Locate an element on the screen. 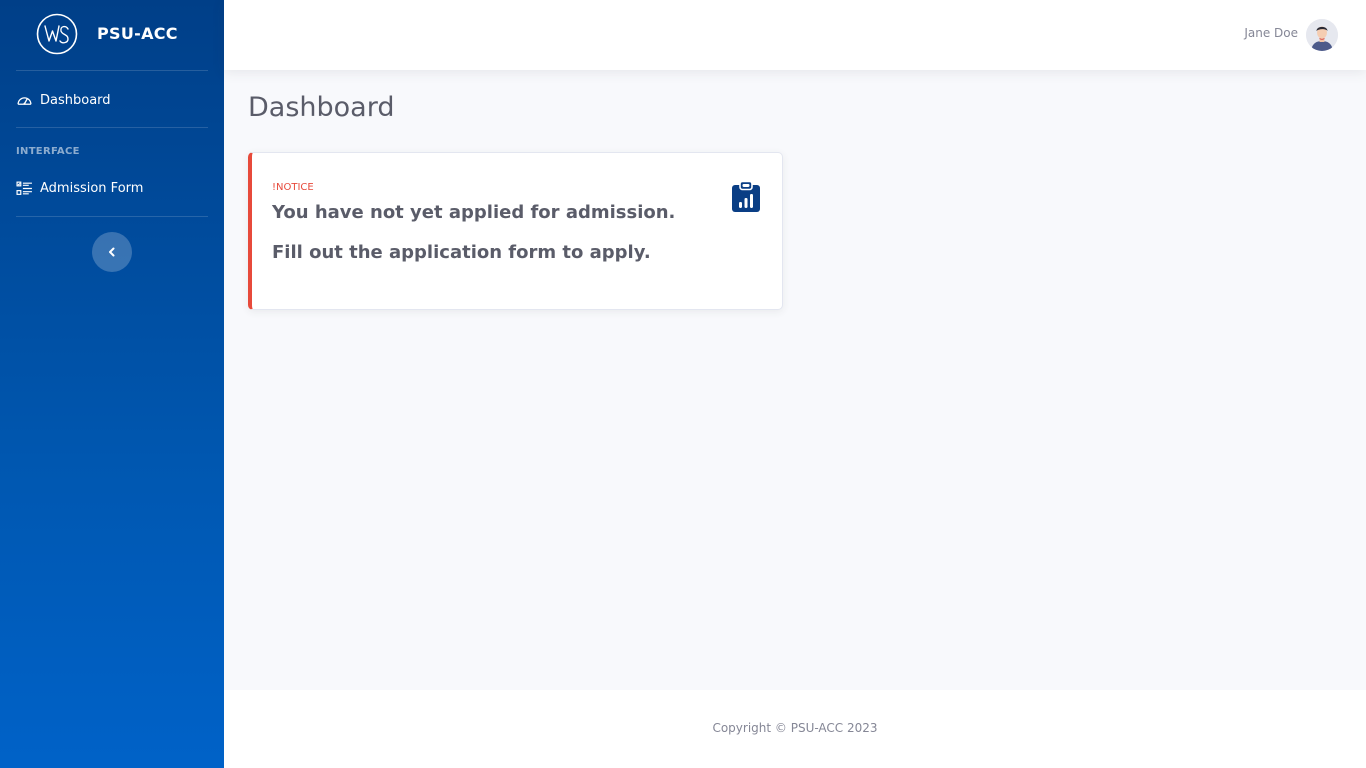  sidebar-toggle-button is located at coordinates (112, 252).